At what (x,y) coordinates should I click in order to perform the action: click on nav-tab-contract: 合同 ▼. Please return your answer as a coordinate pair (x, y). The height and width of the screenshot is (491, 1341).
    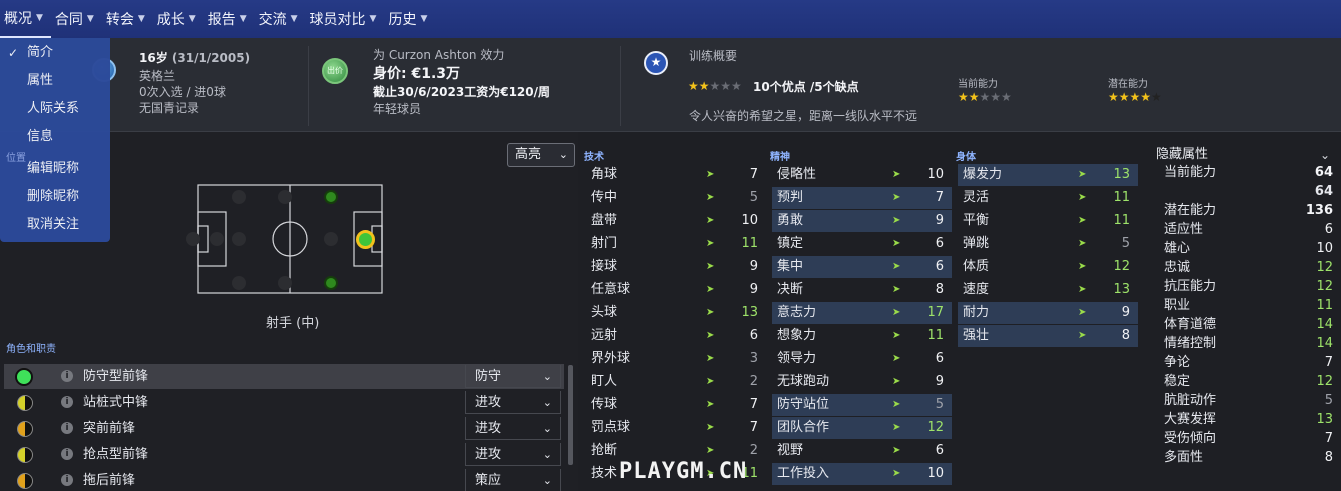
    Looking at the image, I should click on (76, 19).